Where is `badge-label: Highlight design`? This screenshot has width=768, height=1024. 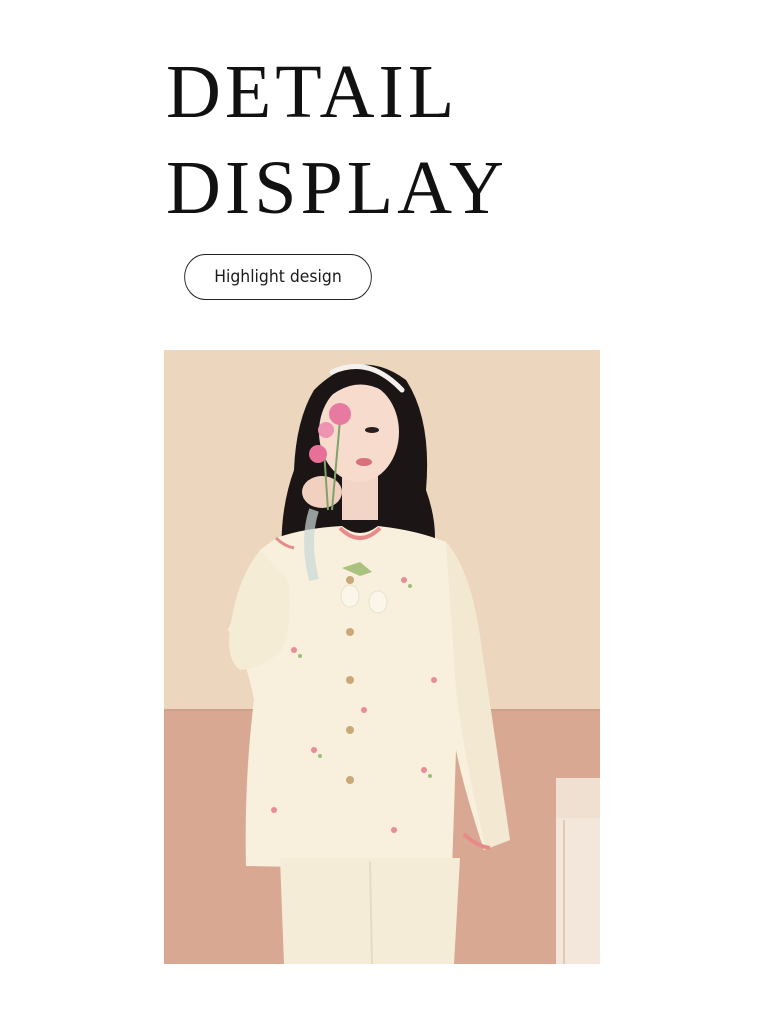 badge-label: Highlight design is located at coordinates (278, 277).